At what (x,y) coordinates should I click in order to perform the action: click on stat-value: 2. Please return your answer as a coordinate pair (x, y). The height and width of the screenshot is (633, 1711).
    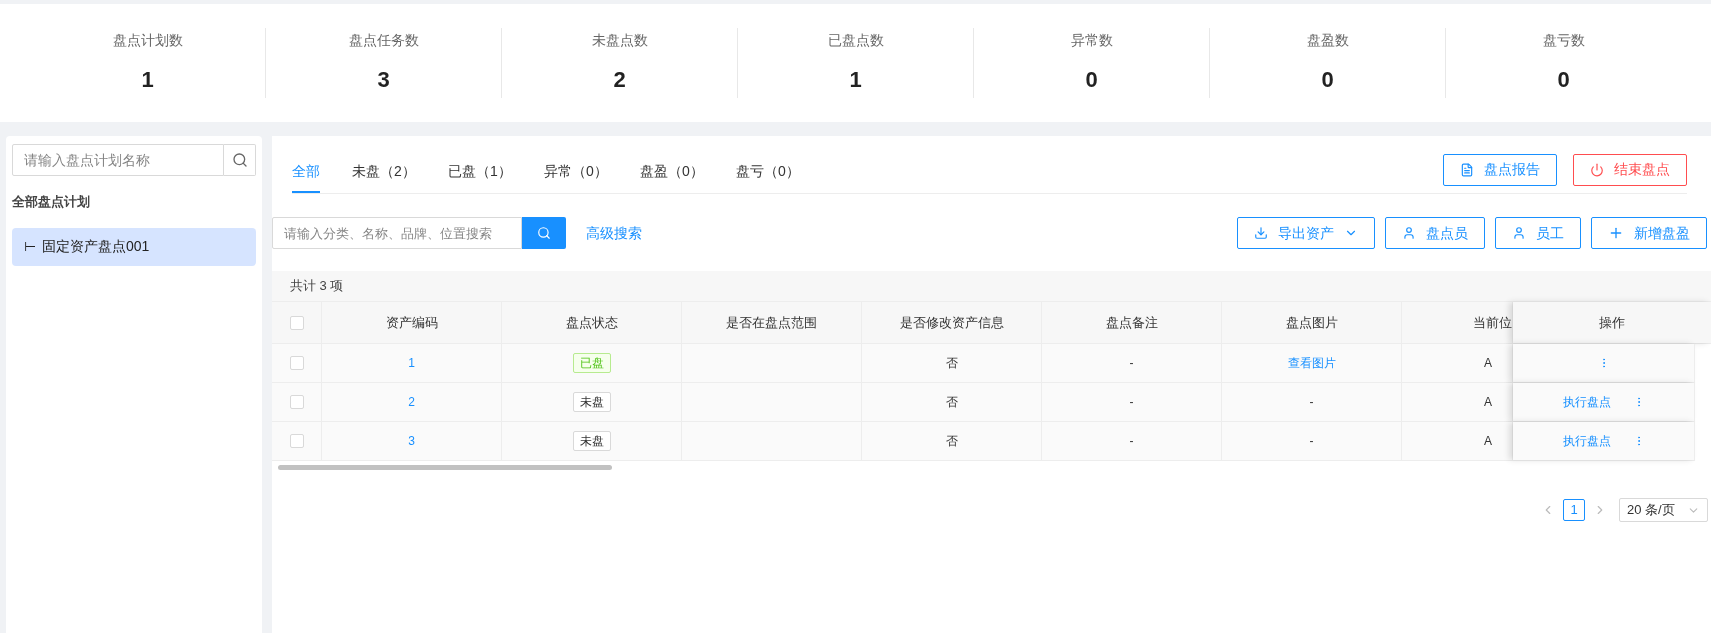
    Looking at the image, I should click on (619, 80).